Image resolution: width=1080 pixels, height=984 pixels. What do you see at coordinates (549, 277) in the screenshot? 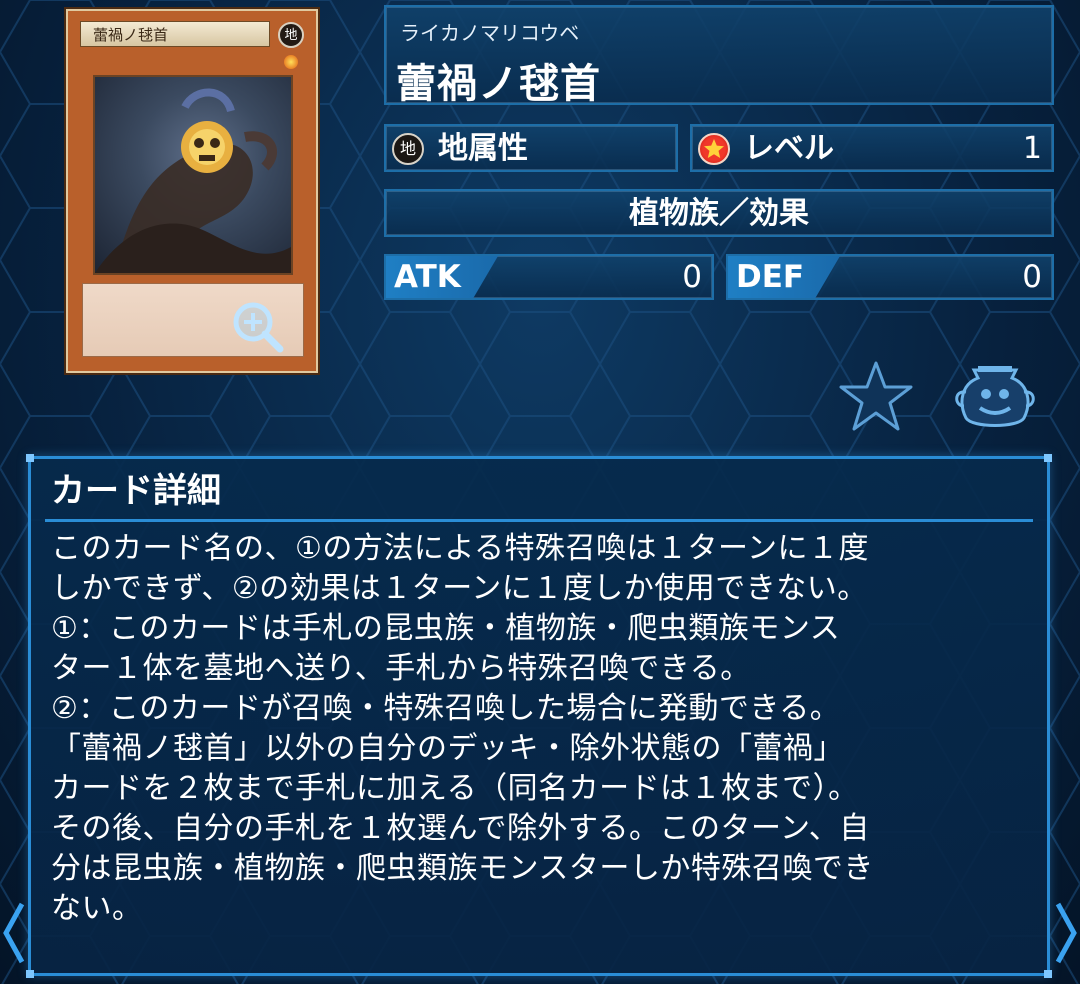
I see `atk-panel: ATK 0` at bounding box center [549, 277].